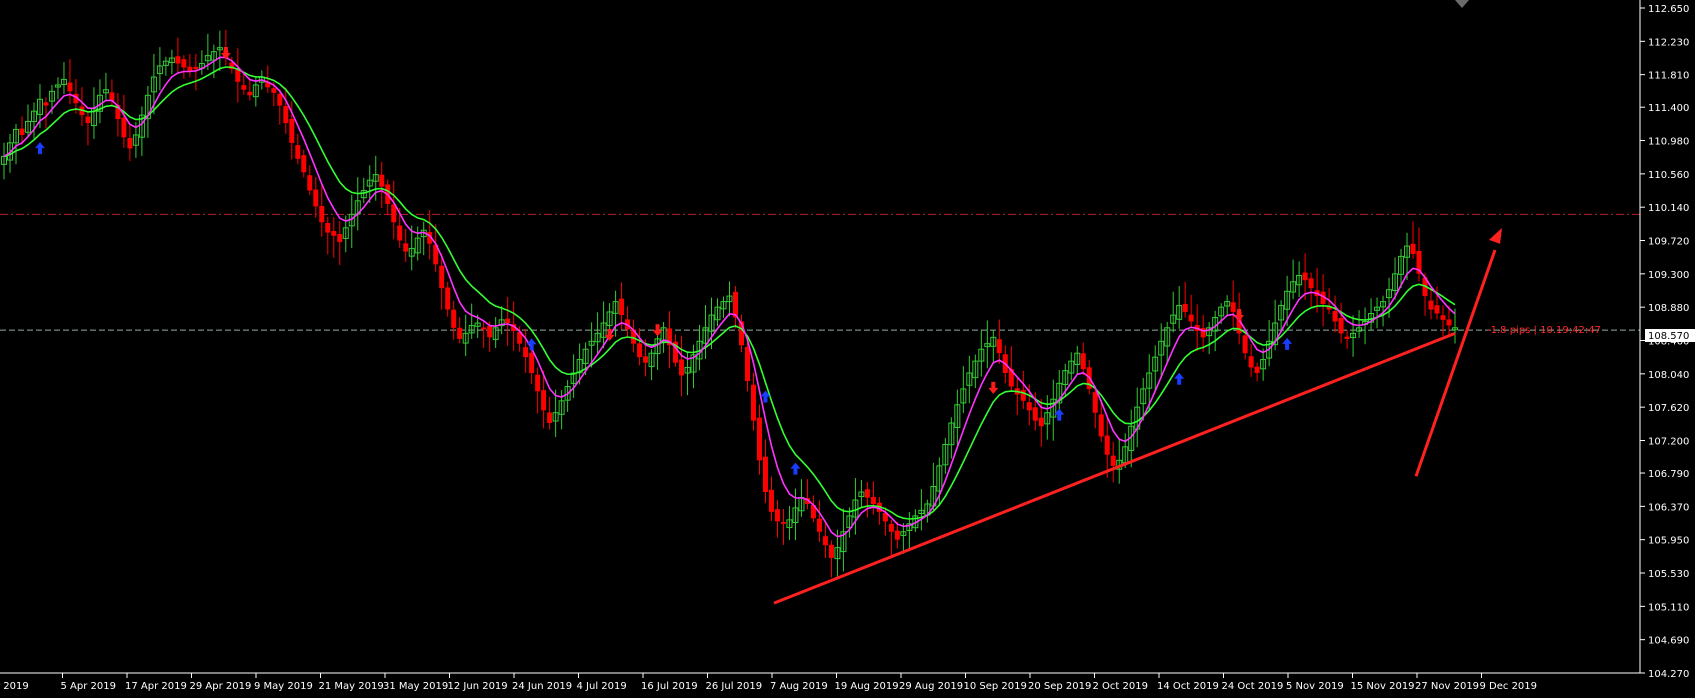 The width and height of the screenshot is (1695, 698). I want to click on price-tick-label: 111.810, so click(1668, 76).